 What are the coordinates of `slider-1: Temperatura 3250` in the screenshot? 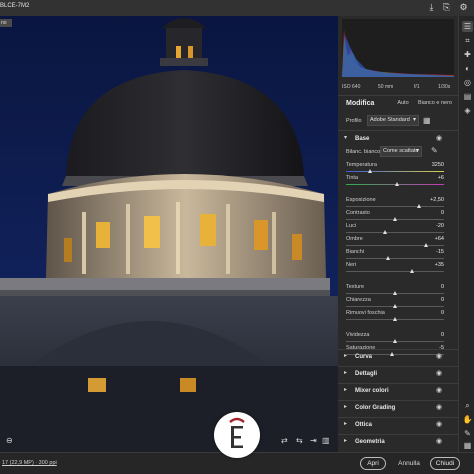 It's located at (395, 169).